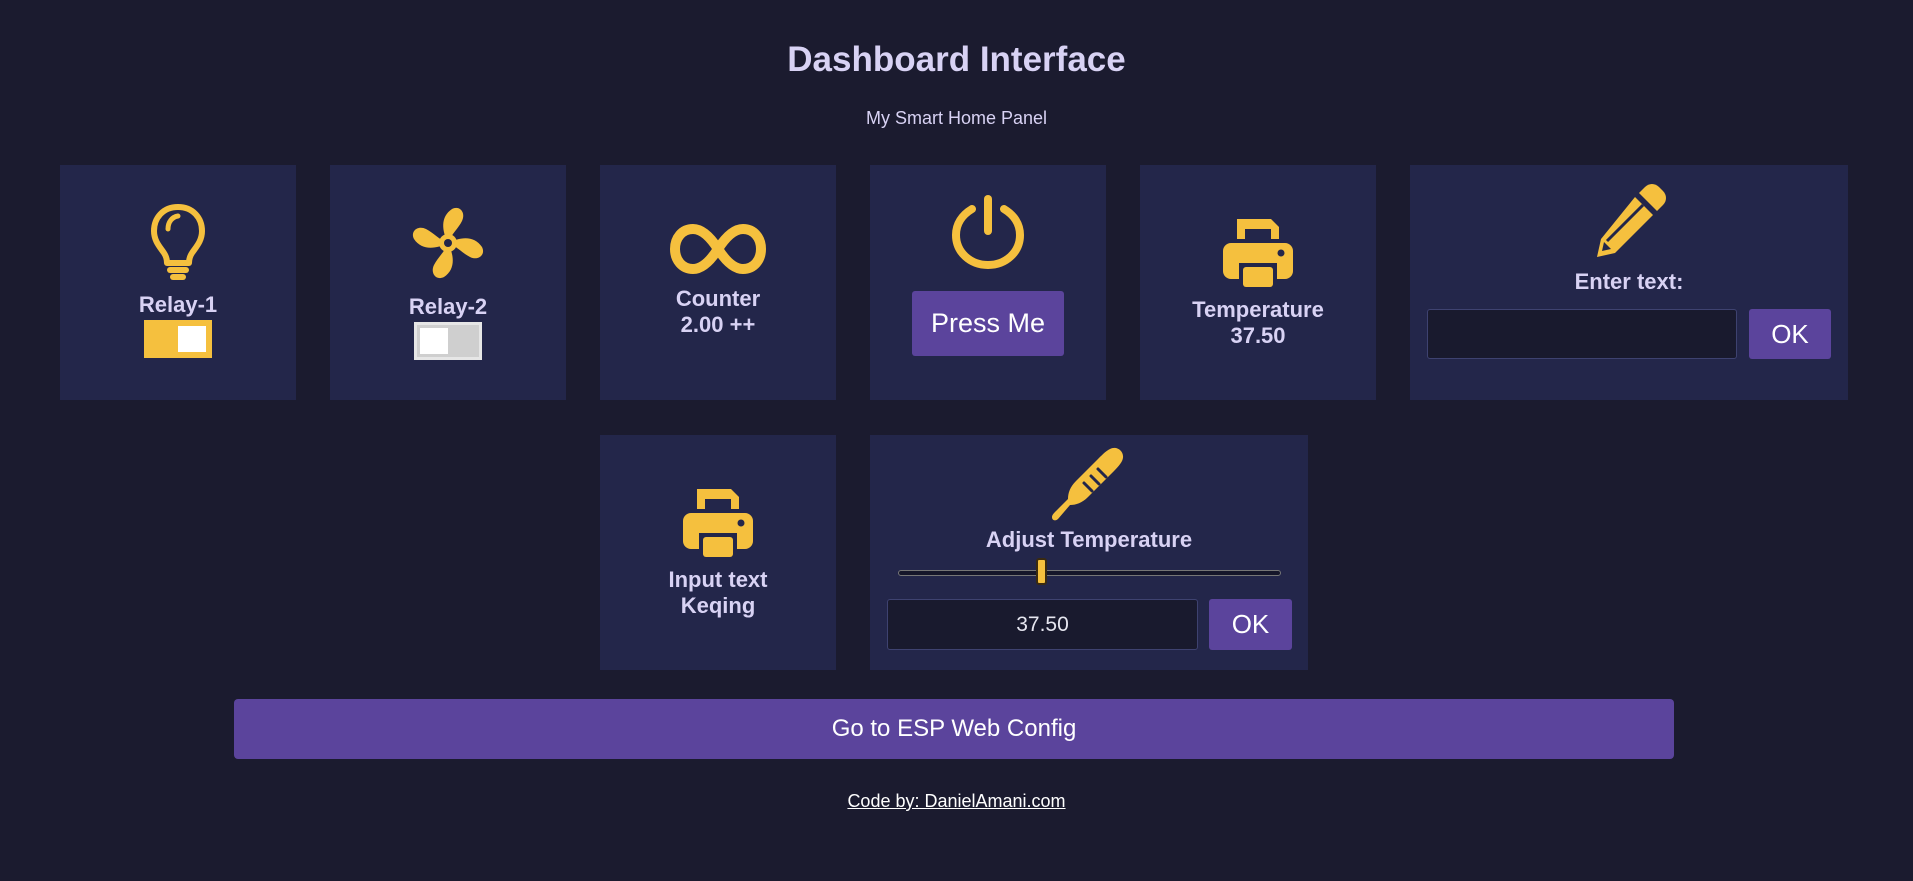 The image size is (1913, 881). Describe the element at coordinates (956, 59) in the screenshot. I see `page-title: Dashboard Interface` at that location.